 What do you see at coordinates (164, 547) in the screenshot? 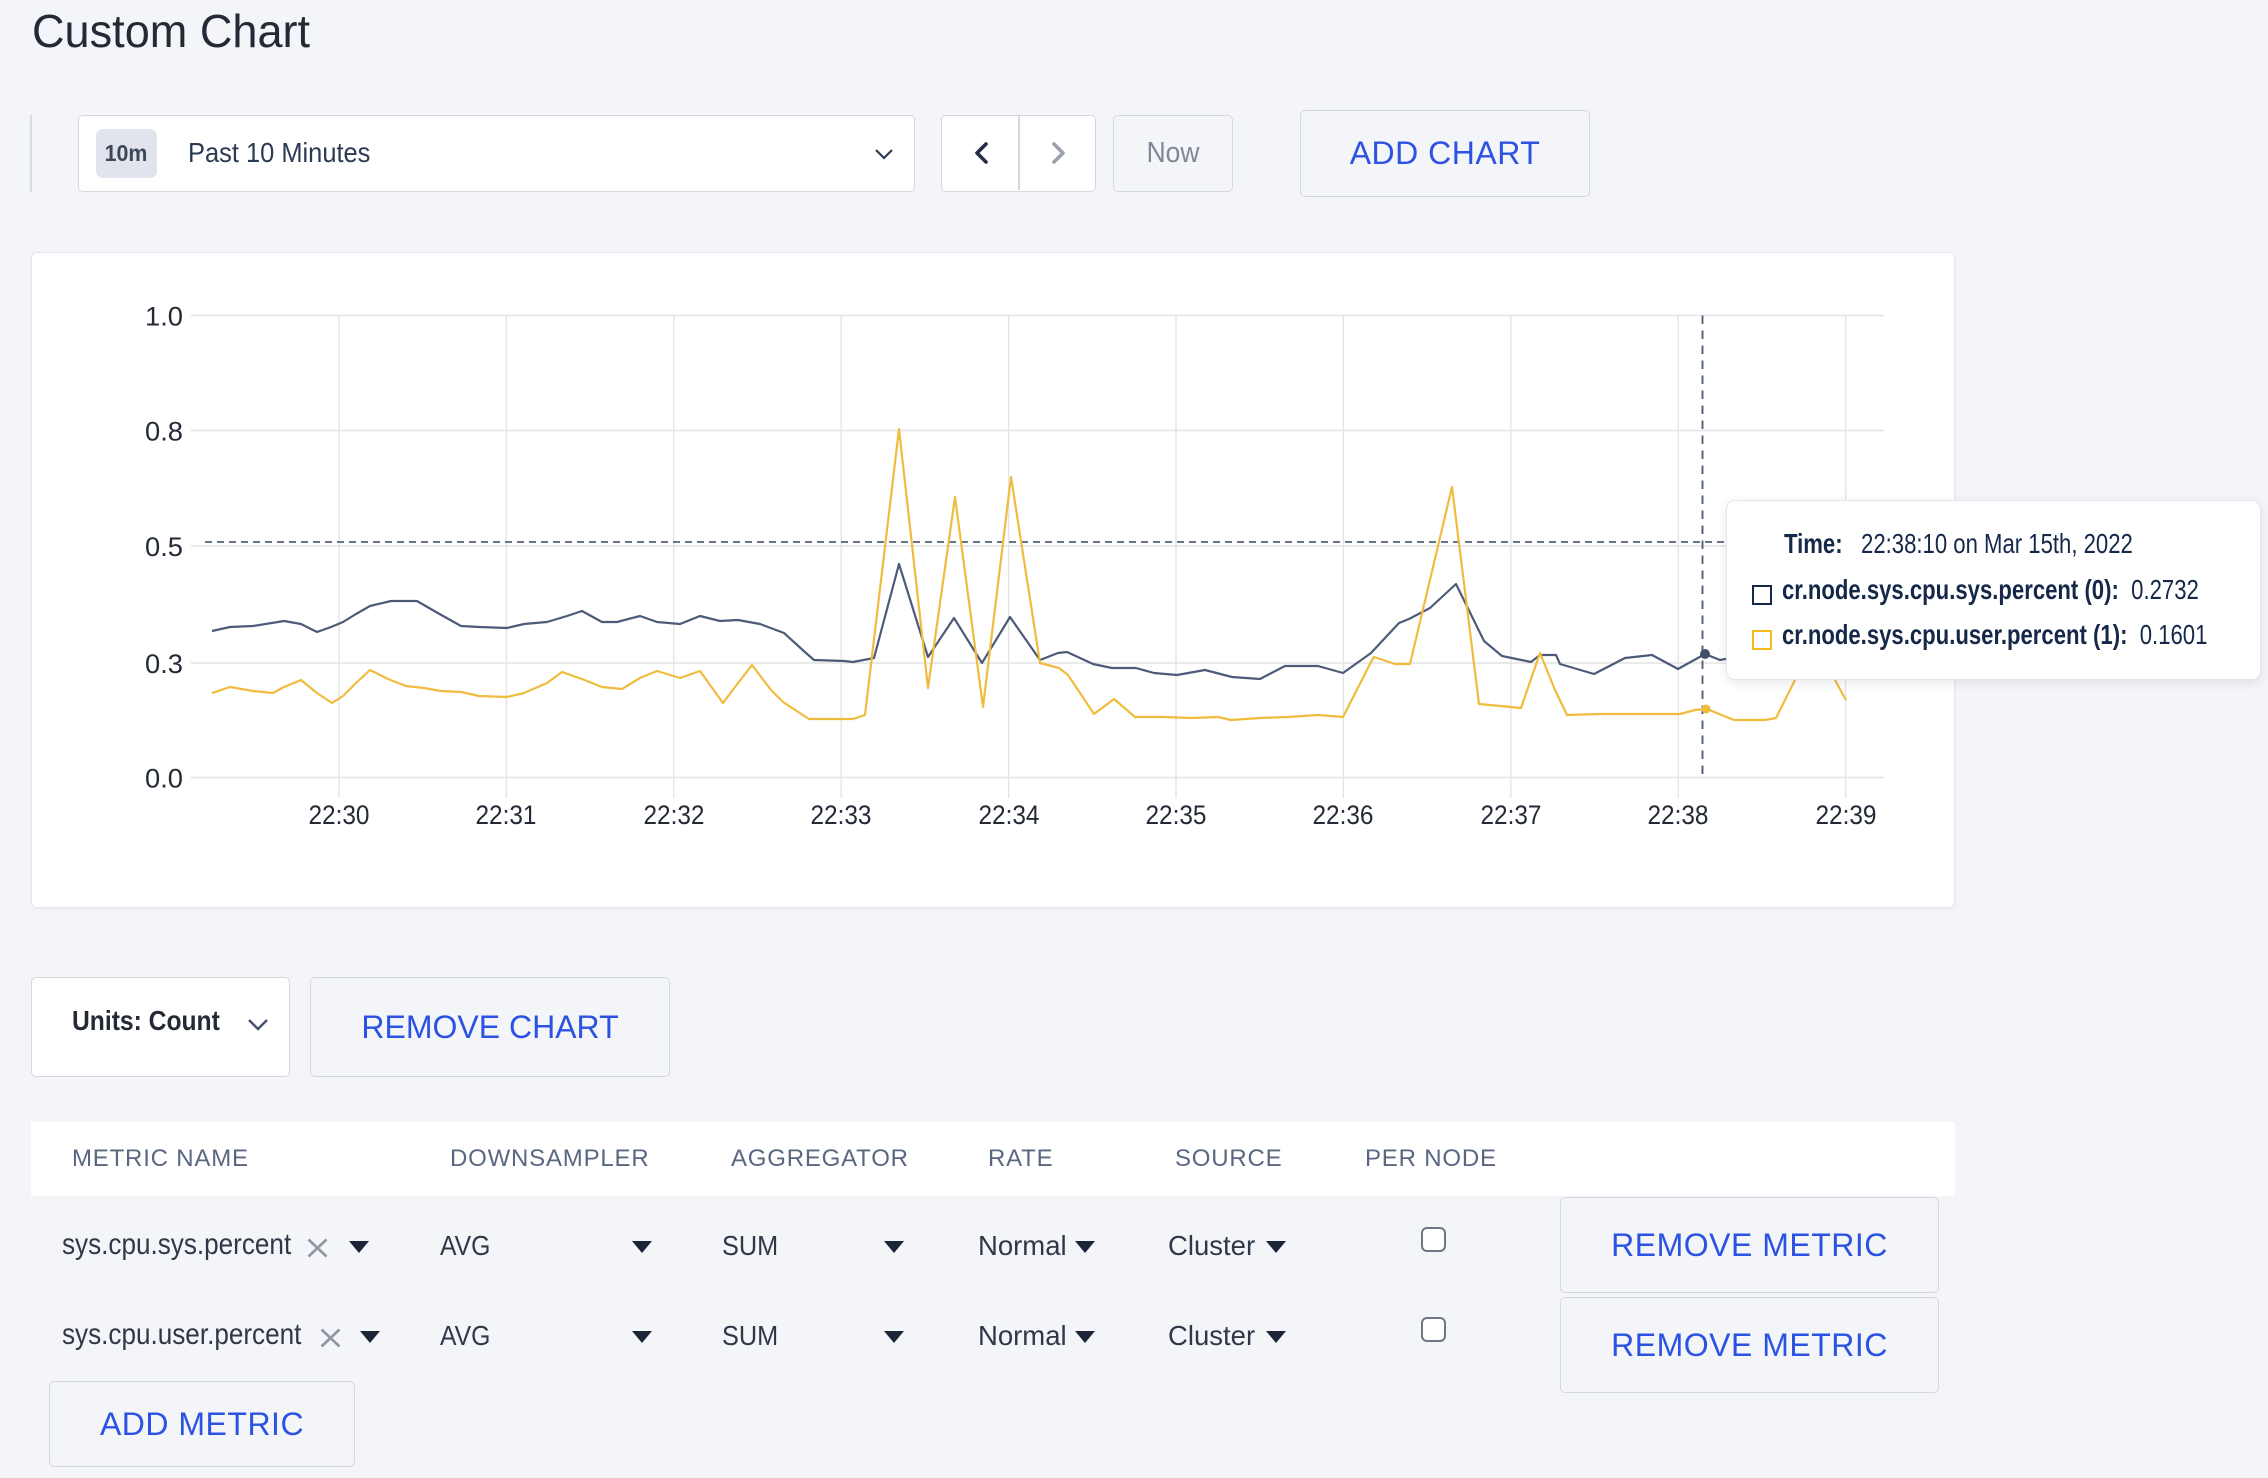
I see `svg-text: 0.5` at bounding box center [164, 547].